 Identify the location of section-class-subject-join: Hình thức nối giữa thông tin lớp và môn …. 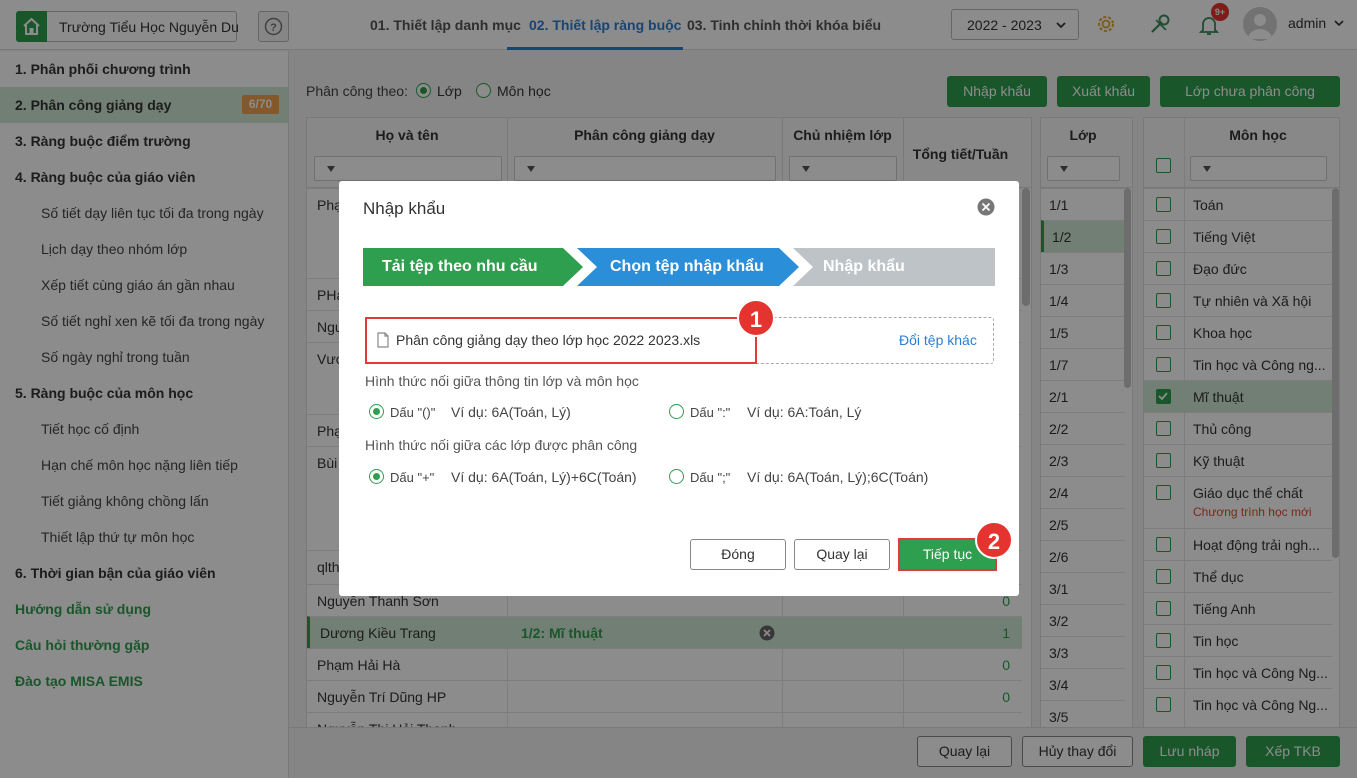
(502, 381).